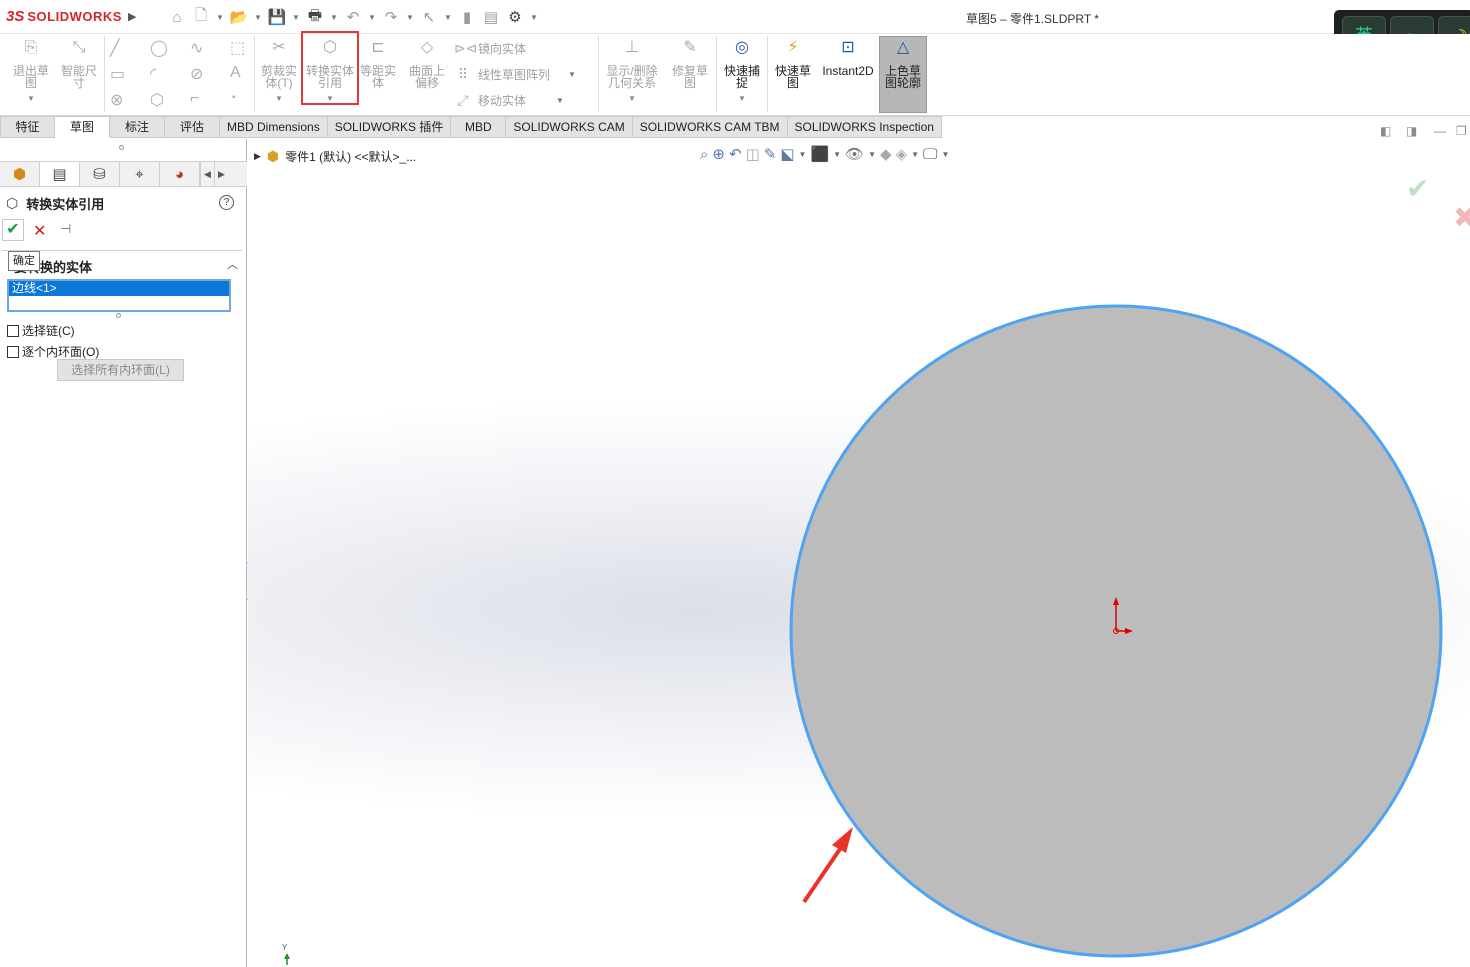  I want to click on select-chain-label: 选择链(C), so click(48, 331).